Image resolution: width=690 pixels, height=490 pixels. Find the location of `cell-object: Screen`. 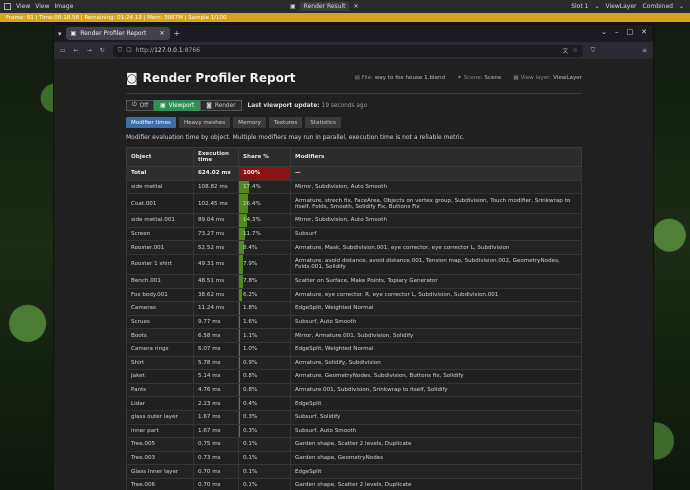

cell-object: Screen is located at coordinates (160, 234).